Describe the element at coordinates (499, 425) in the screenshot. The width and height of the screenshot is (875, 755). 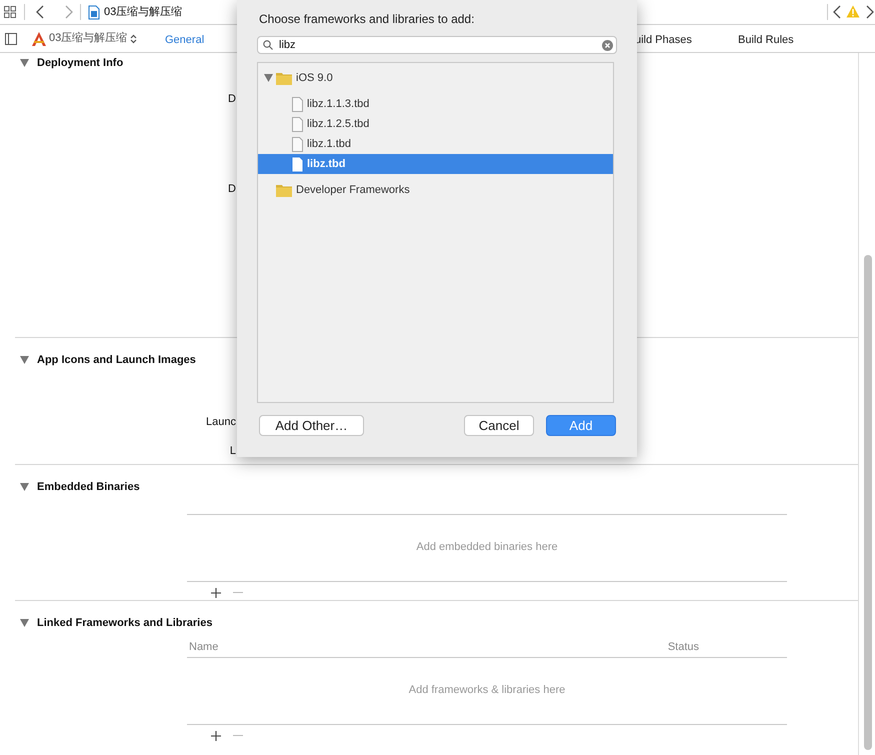
I see `dialog-button: Cancel` at that location.